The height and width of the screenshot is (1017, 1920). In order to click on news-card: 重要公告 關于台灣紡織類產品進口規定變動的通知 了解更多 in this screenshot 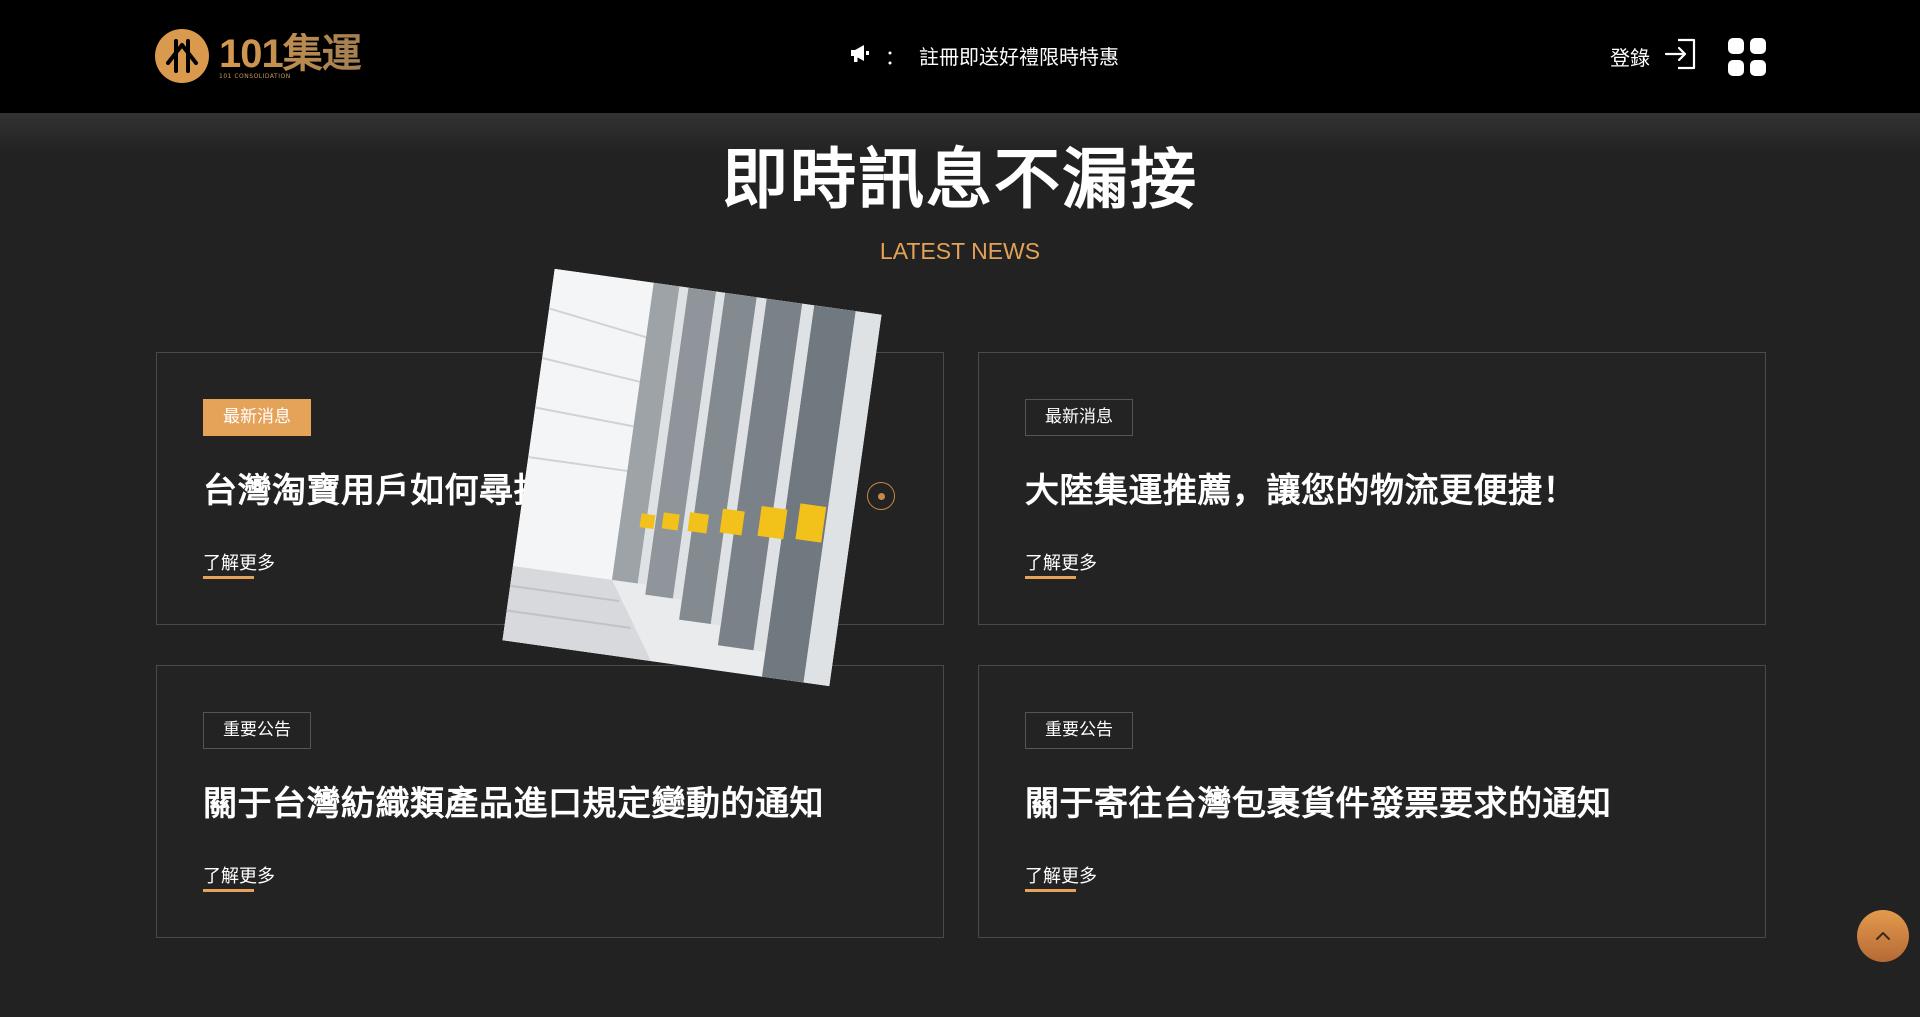, I will do `click(550, 801)`.